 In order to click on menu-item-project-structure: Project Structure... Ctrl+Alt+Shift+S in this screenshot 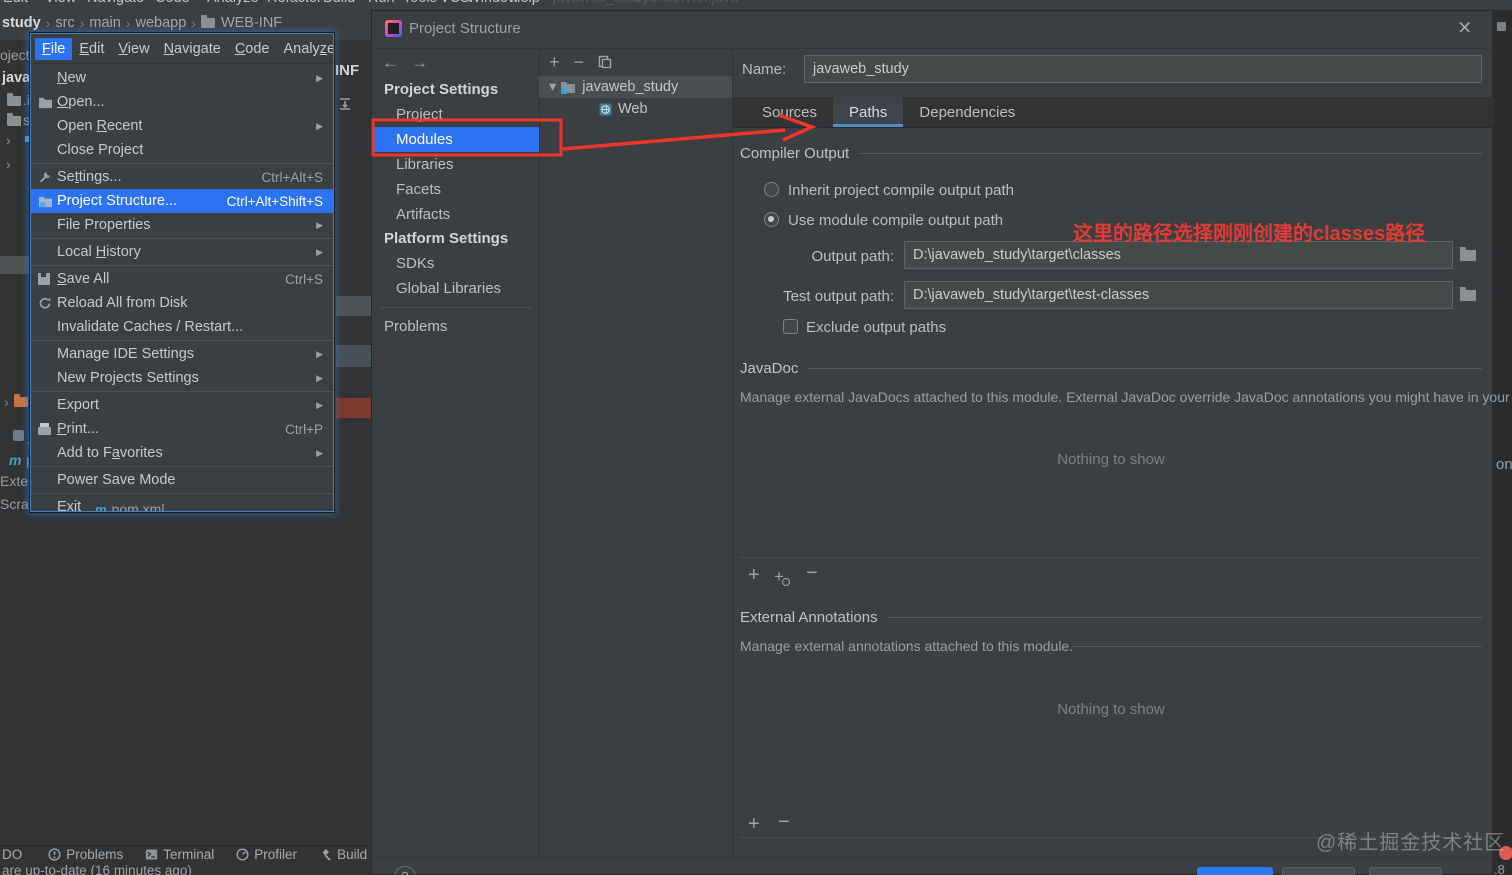, I will do `click(182, 201)`.